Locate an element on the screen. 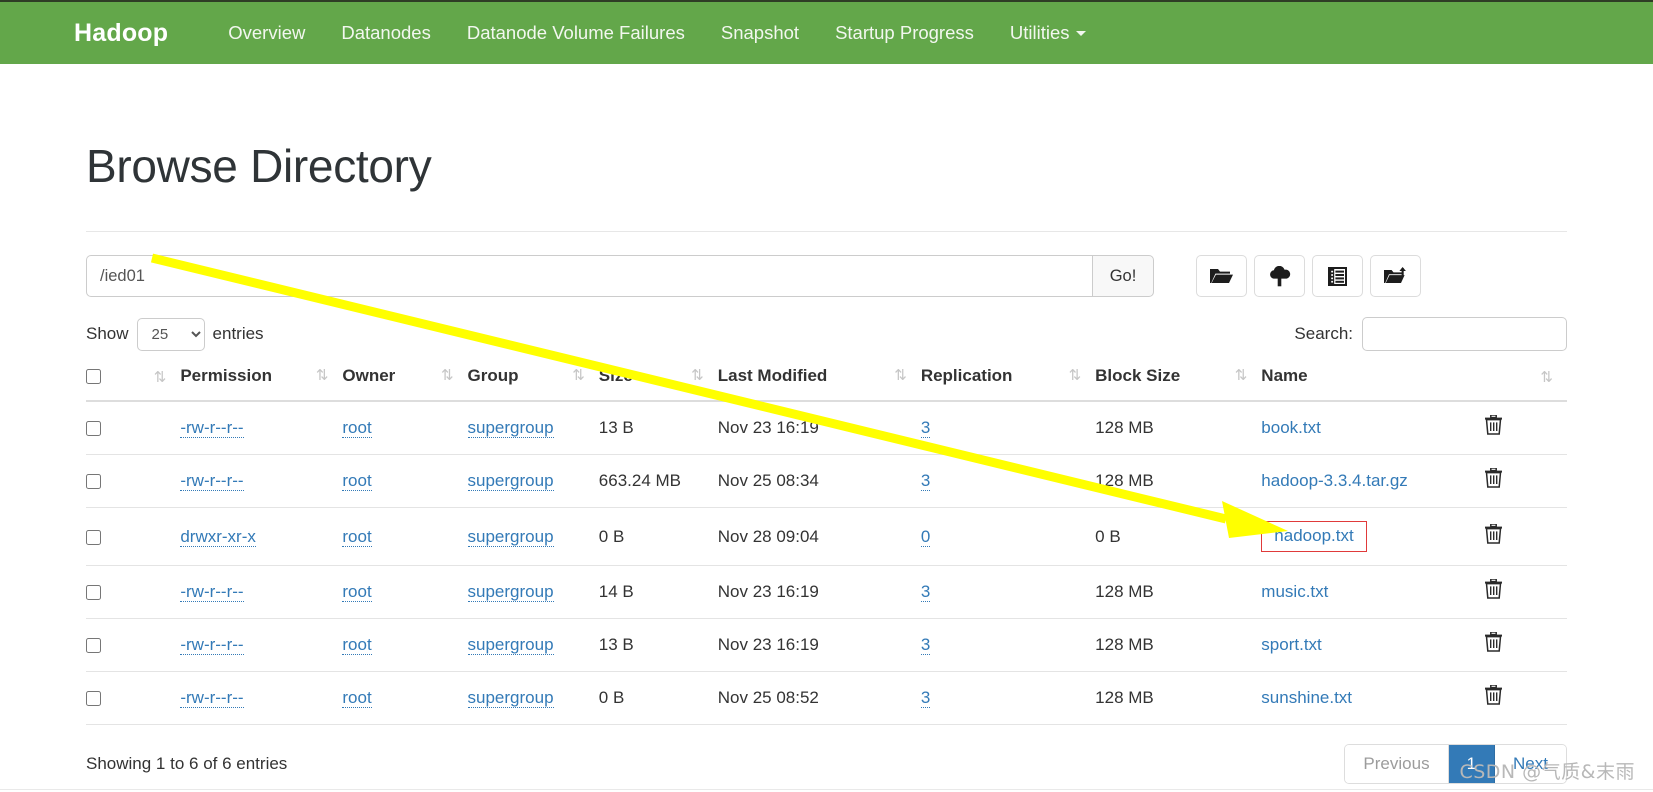 This screenshot has height=792, width=1653. last-modified-cell: Nov 23 16:19 is located at coordinates (819, 428).